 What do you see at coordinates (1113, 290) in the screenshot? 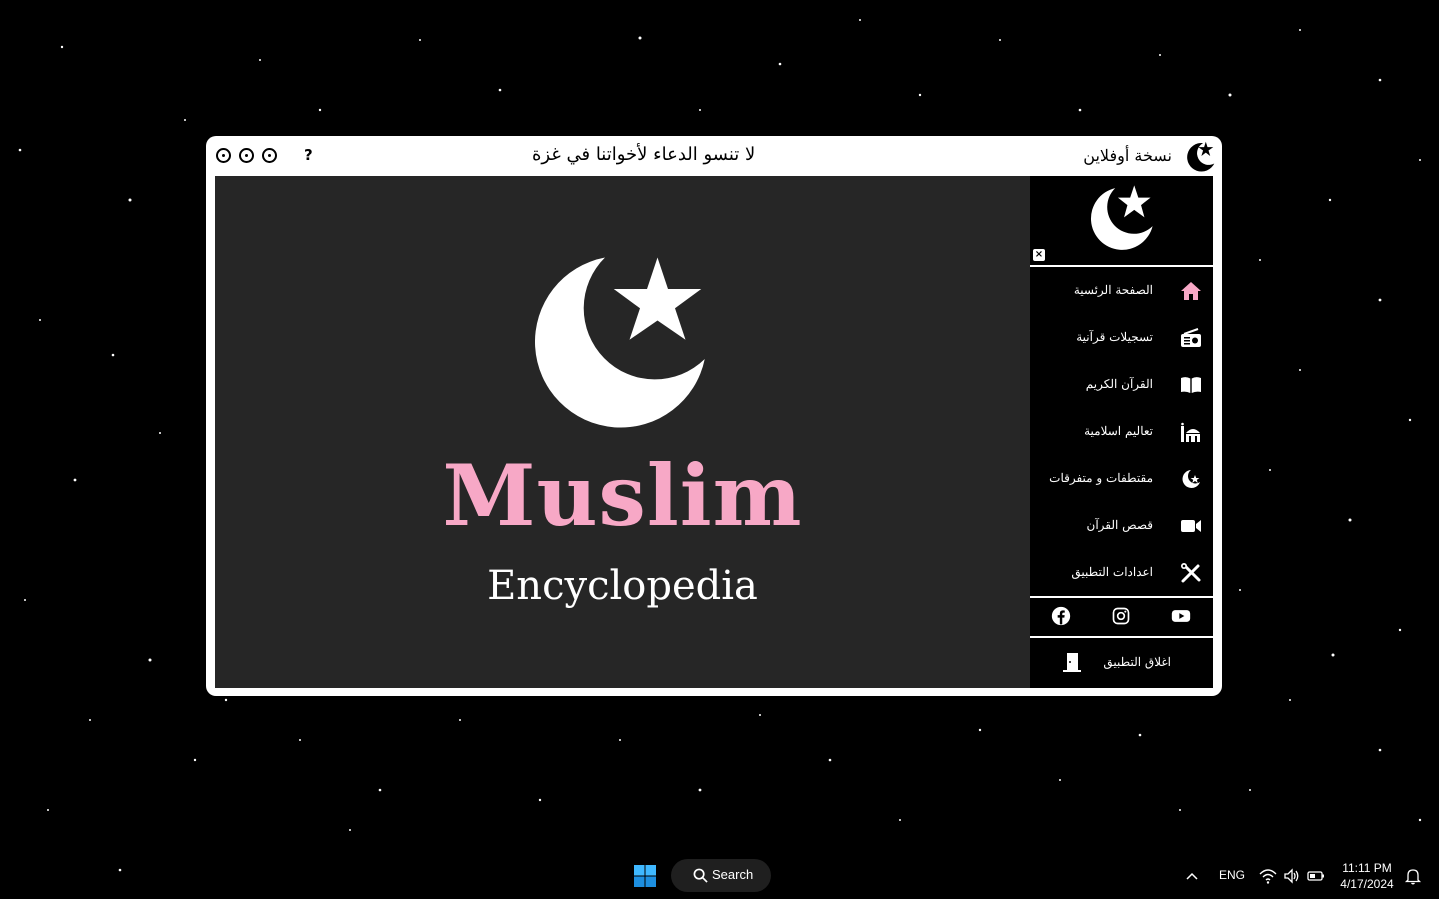
I see `sidebar-item-label: الصفحة الرئسية` at bounding box center [1113, 290].